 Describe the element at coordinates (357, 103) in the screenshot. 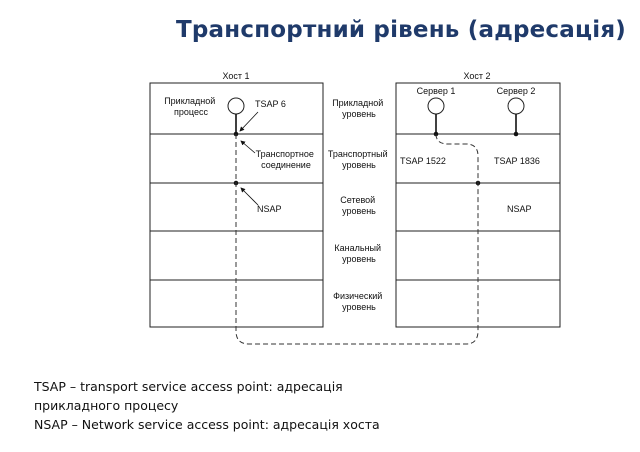

I see `layer-label-line: Прикладной` at that location.